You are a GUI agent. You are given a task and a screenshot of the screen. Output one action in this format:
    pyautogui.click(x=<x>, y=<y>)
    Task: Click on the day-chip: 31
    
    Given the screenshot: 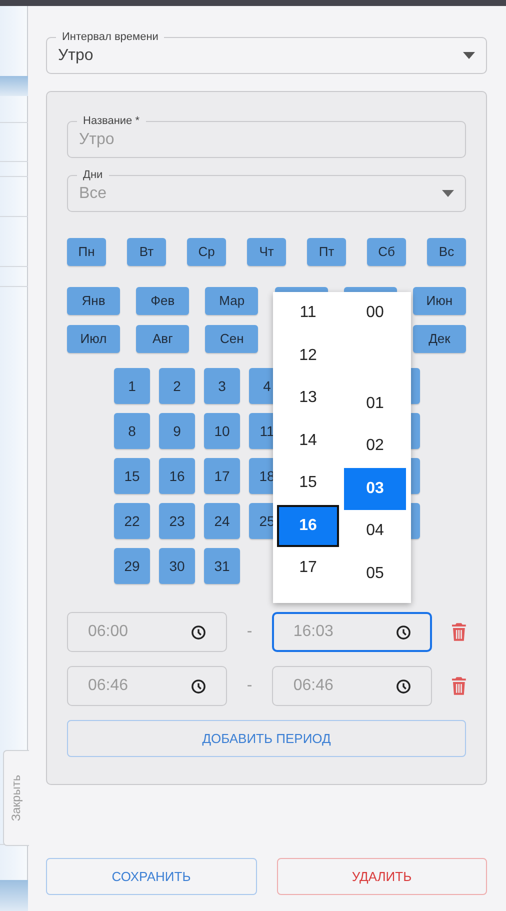 What is the action you would take?
    pyautogui.click(x=222, y=566)
    